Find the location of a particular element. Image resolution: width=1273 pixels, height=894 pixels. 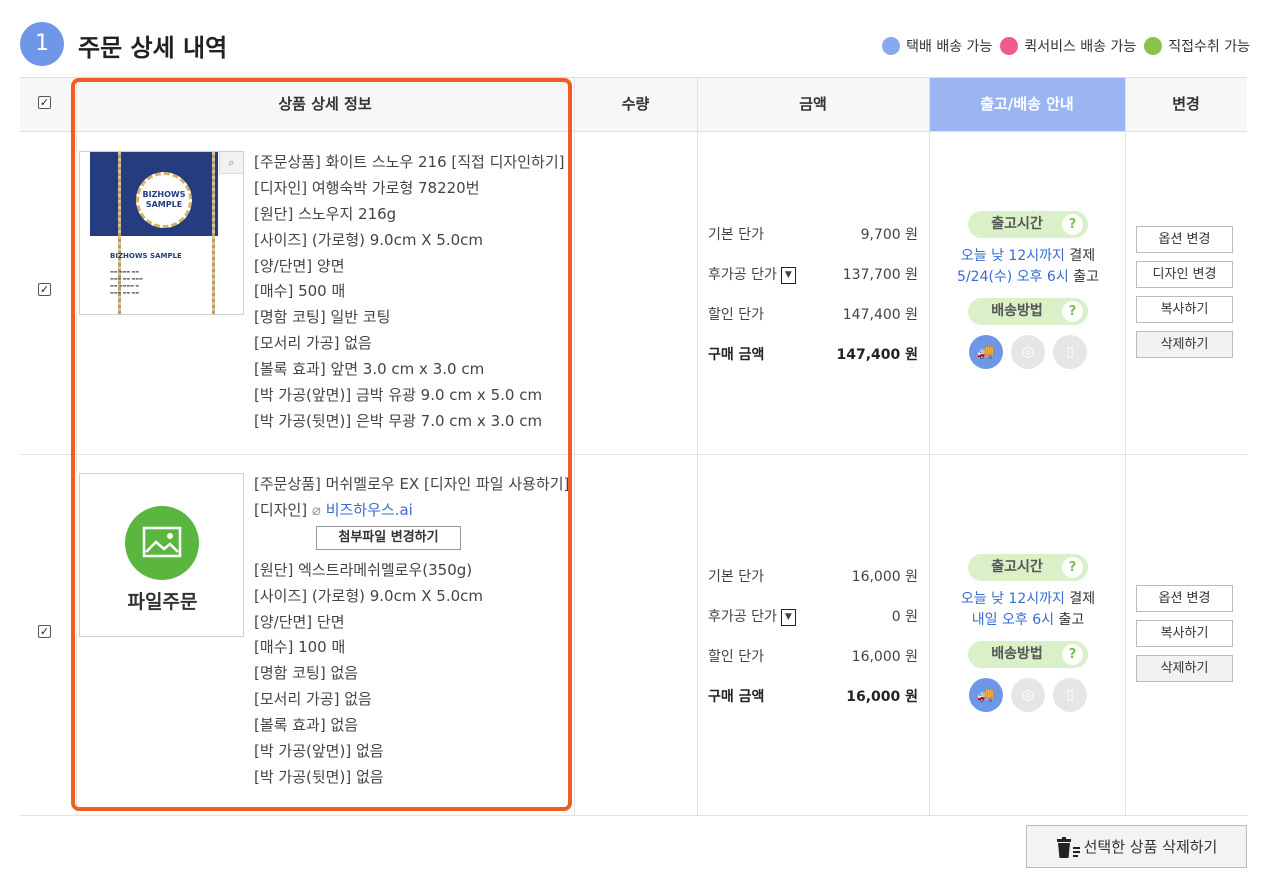

spec-line: [주문상품] 화이트 스노우 216 [직접 디자인하기] is located at coordinates (409, 162).